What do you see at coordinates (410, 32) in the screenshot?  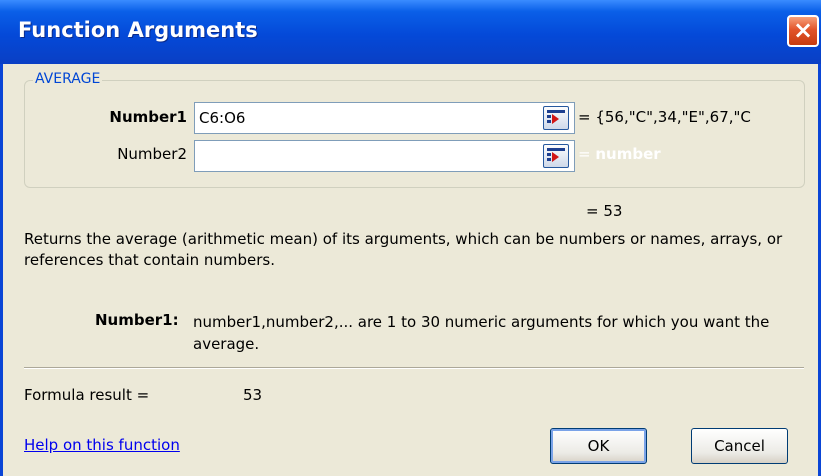 I see `title-bar: Function Arguments ×` at bounding box center [410, 32].